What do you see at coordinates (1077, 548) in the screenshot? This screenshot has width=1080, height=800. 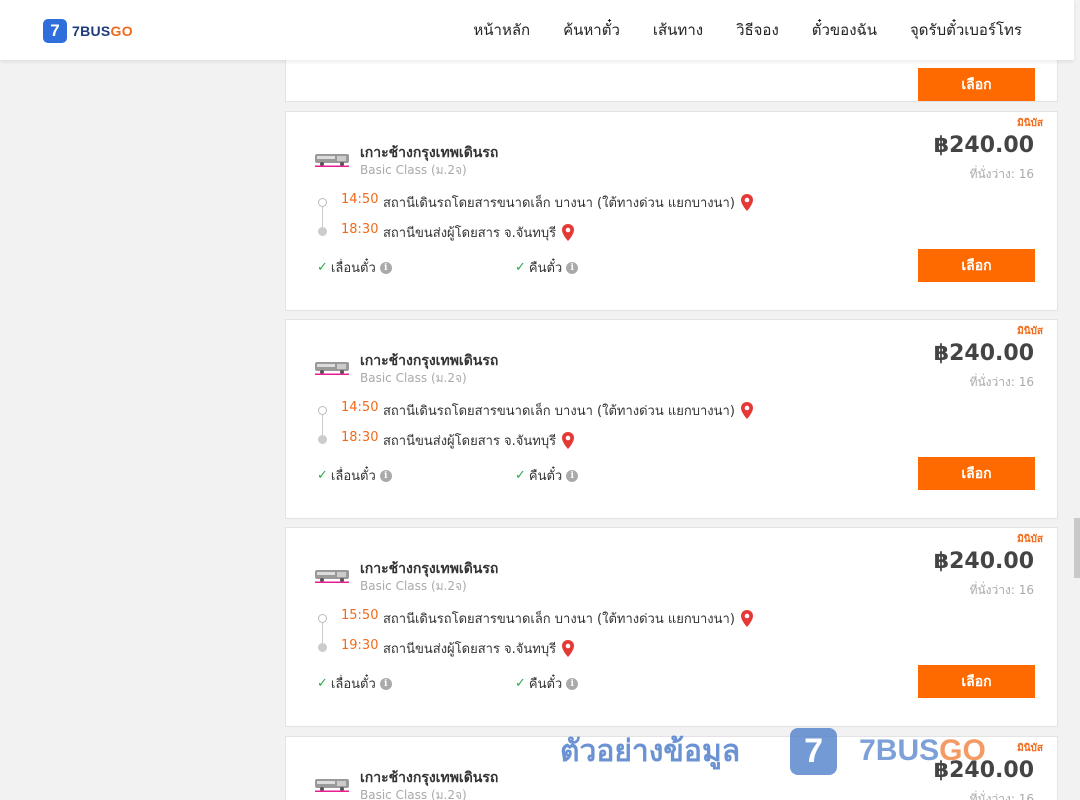 I see `scrollbar-thumb` at bounding box center [1077, 548].